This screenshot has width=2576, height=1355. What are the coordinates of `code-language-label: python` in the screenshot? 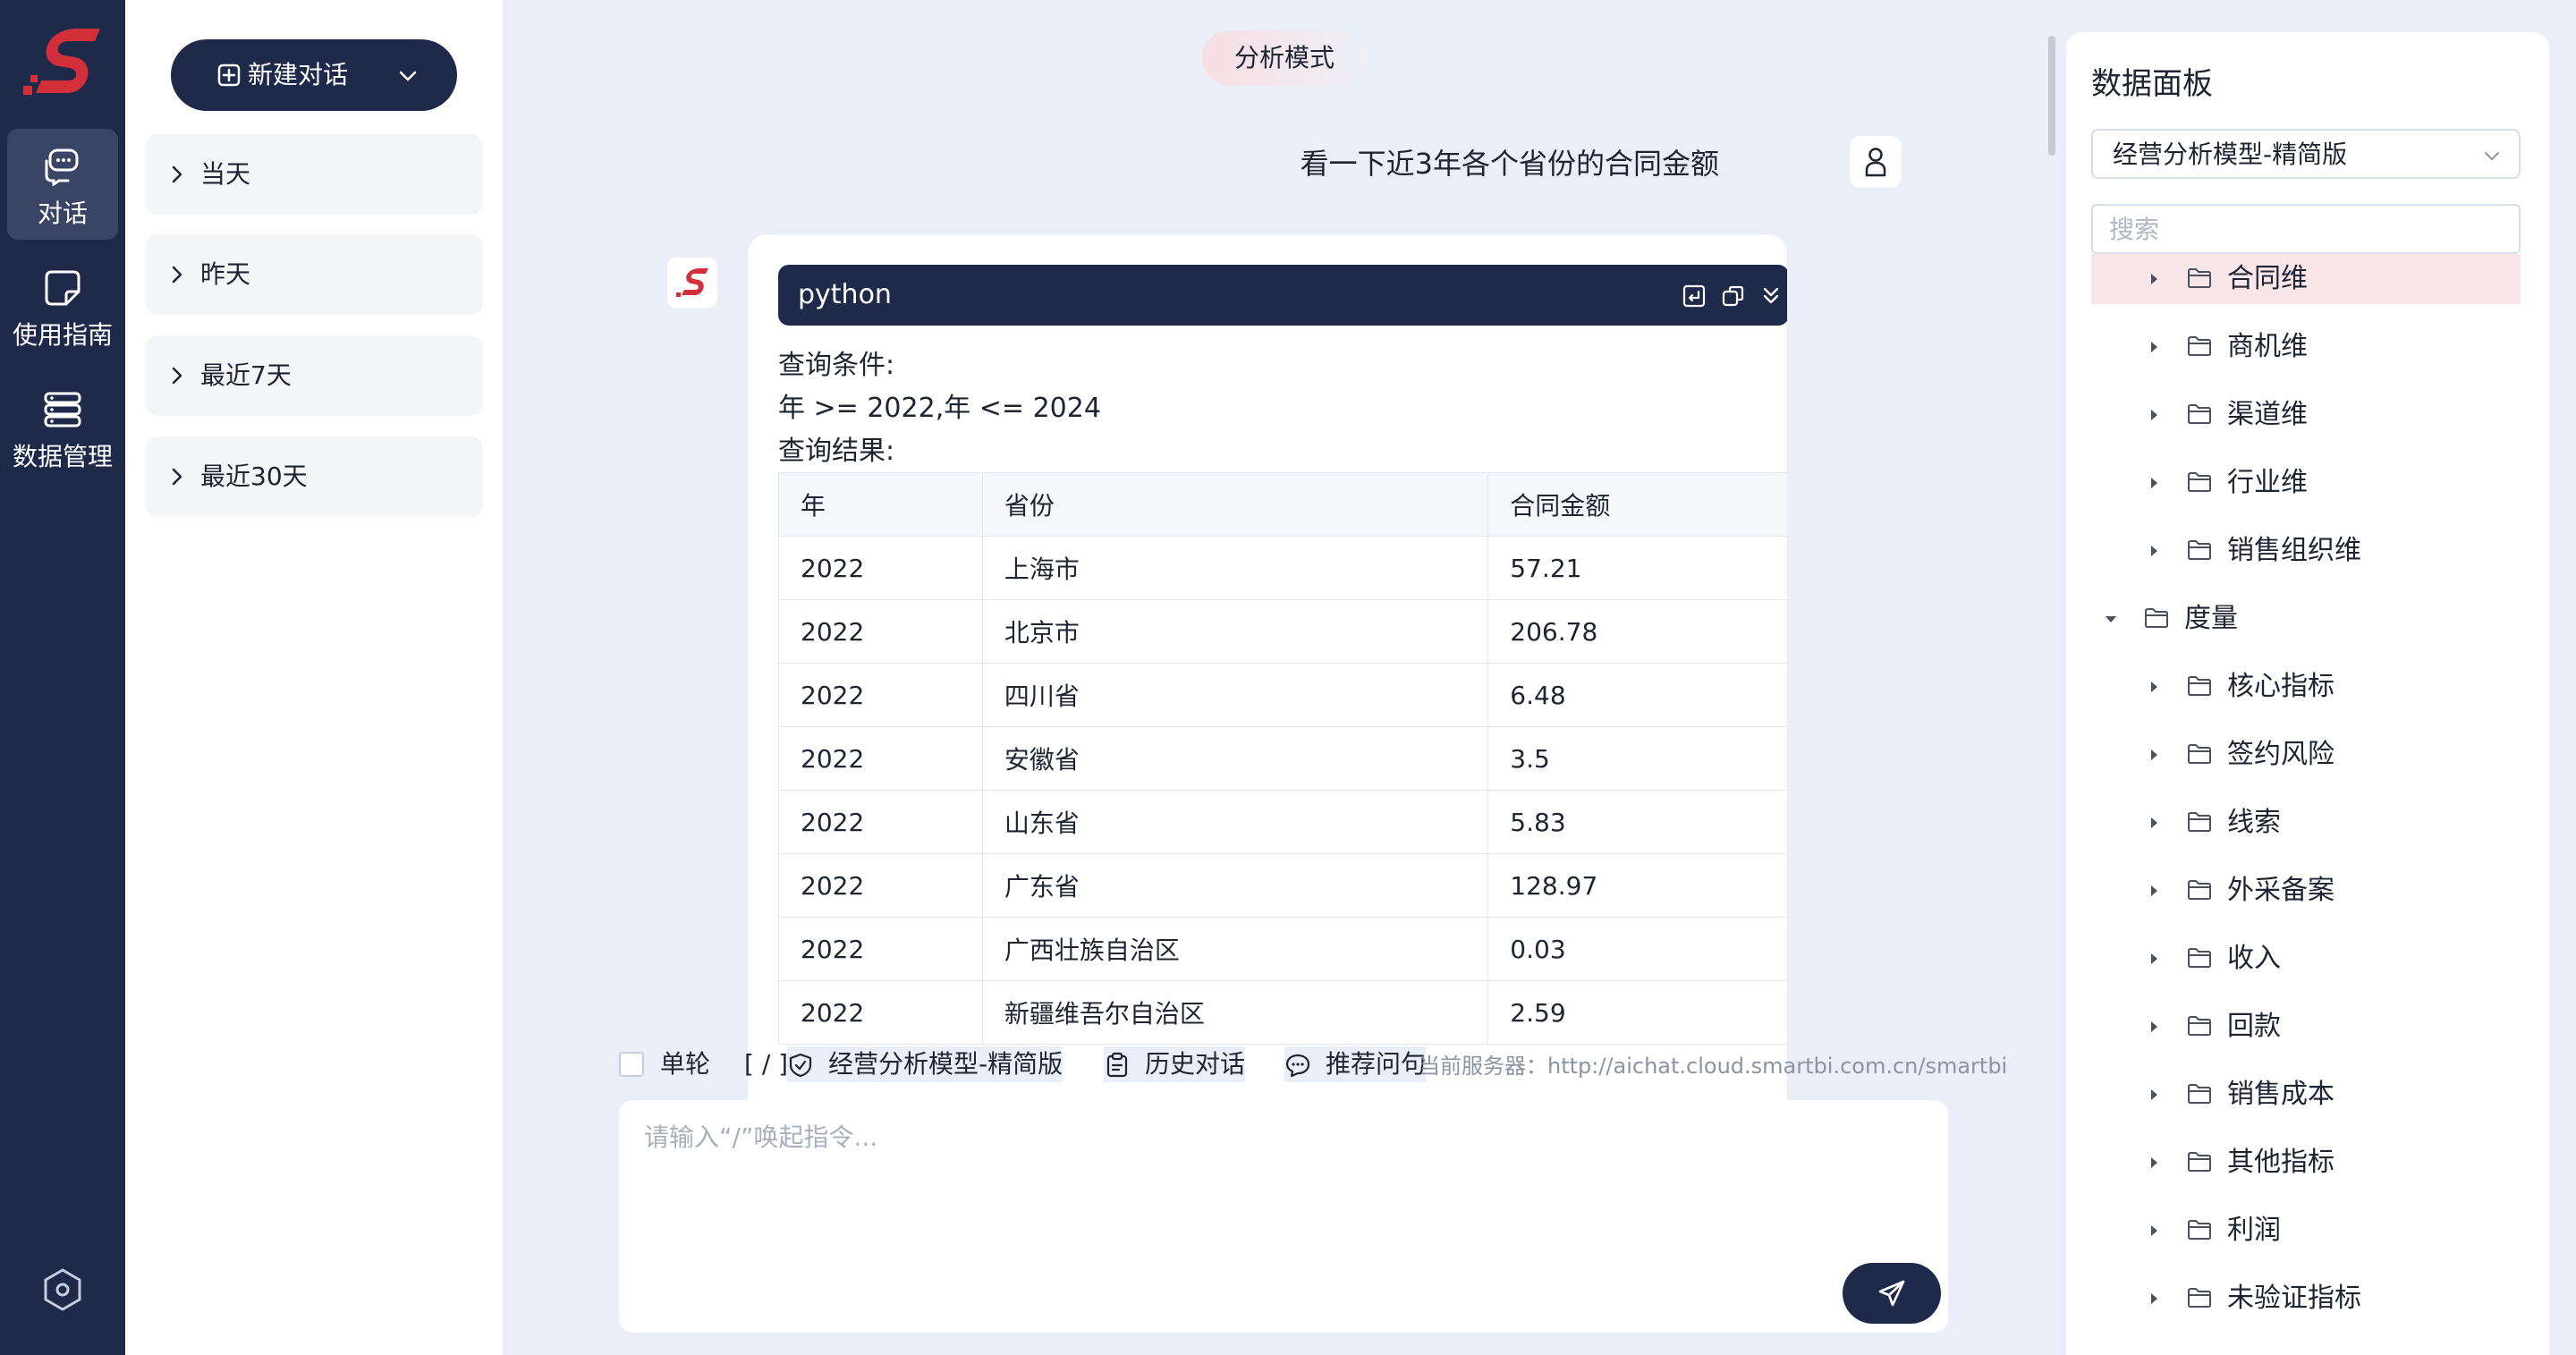 It's located at (845, 294).